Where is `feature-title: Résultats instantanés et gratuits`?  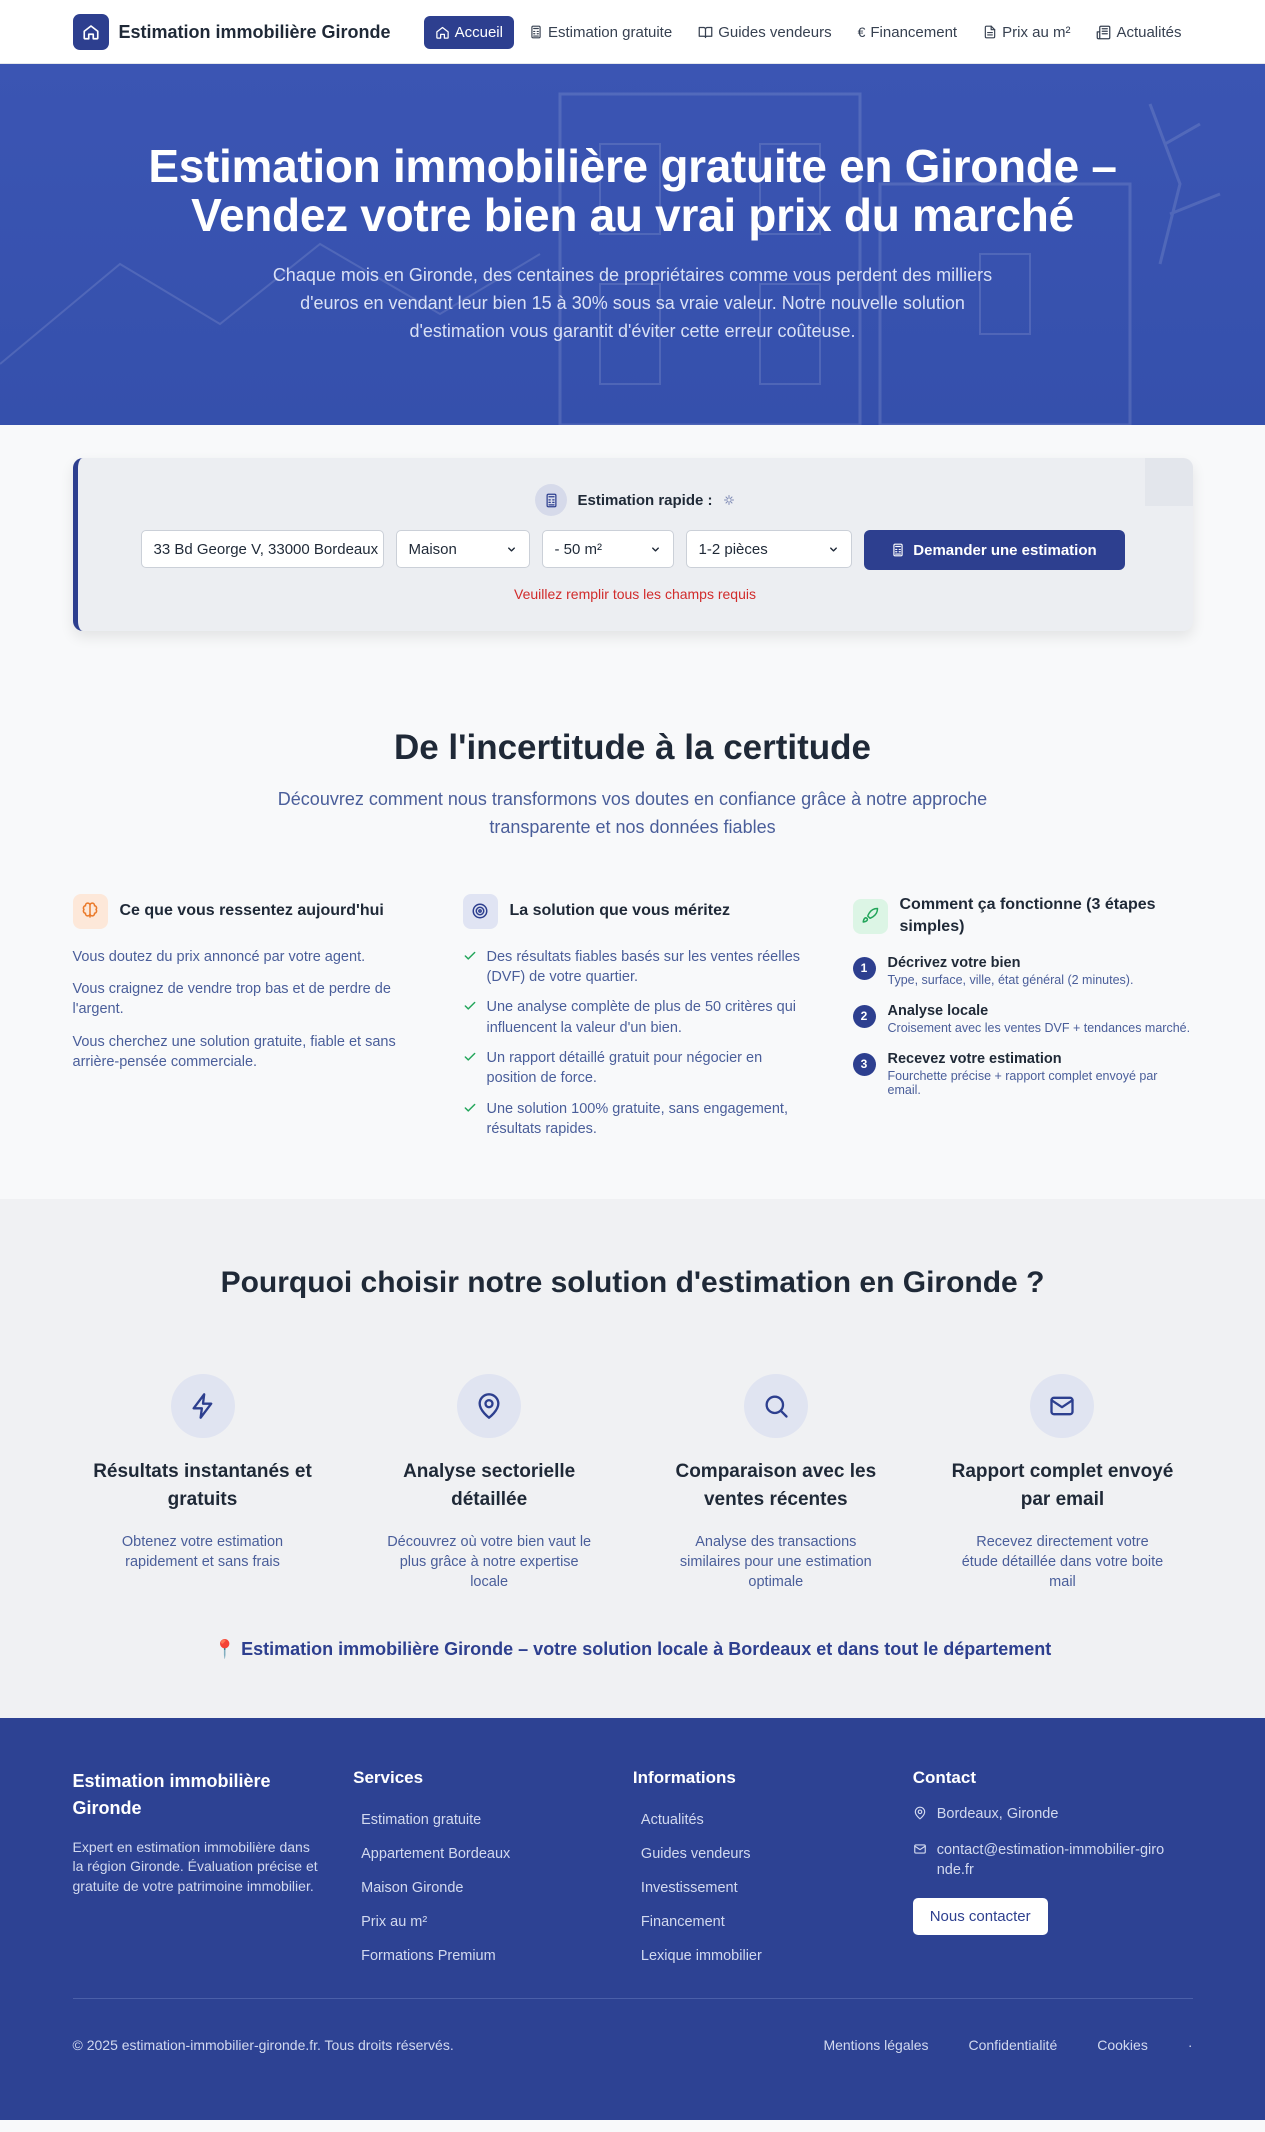 feature-title: Résultats instantanés et gratuits is located at coordinates (202, 1485).